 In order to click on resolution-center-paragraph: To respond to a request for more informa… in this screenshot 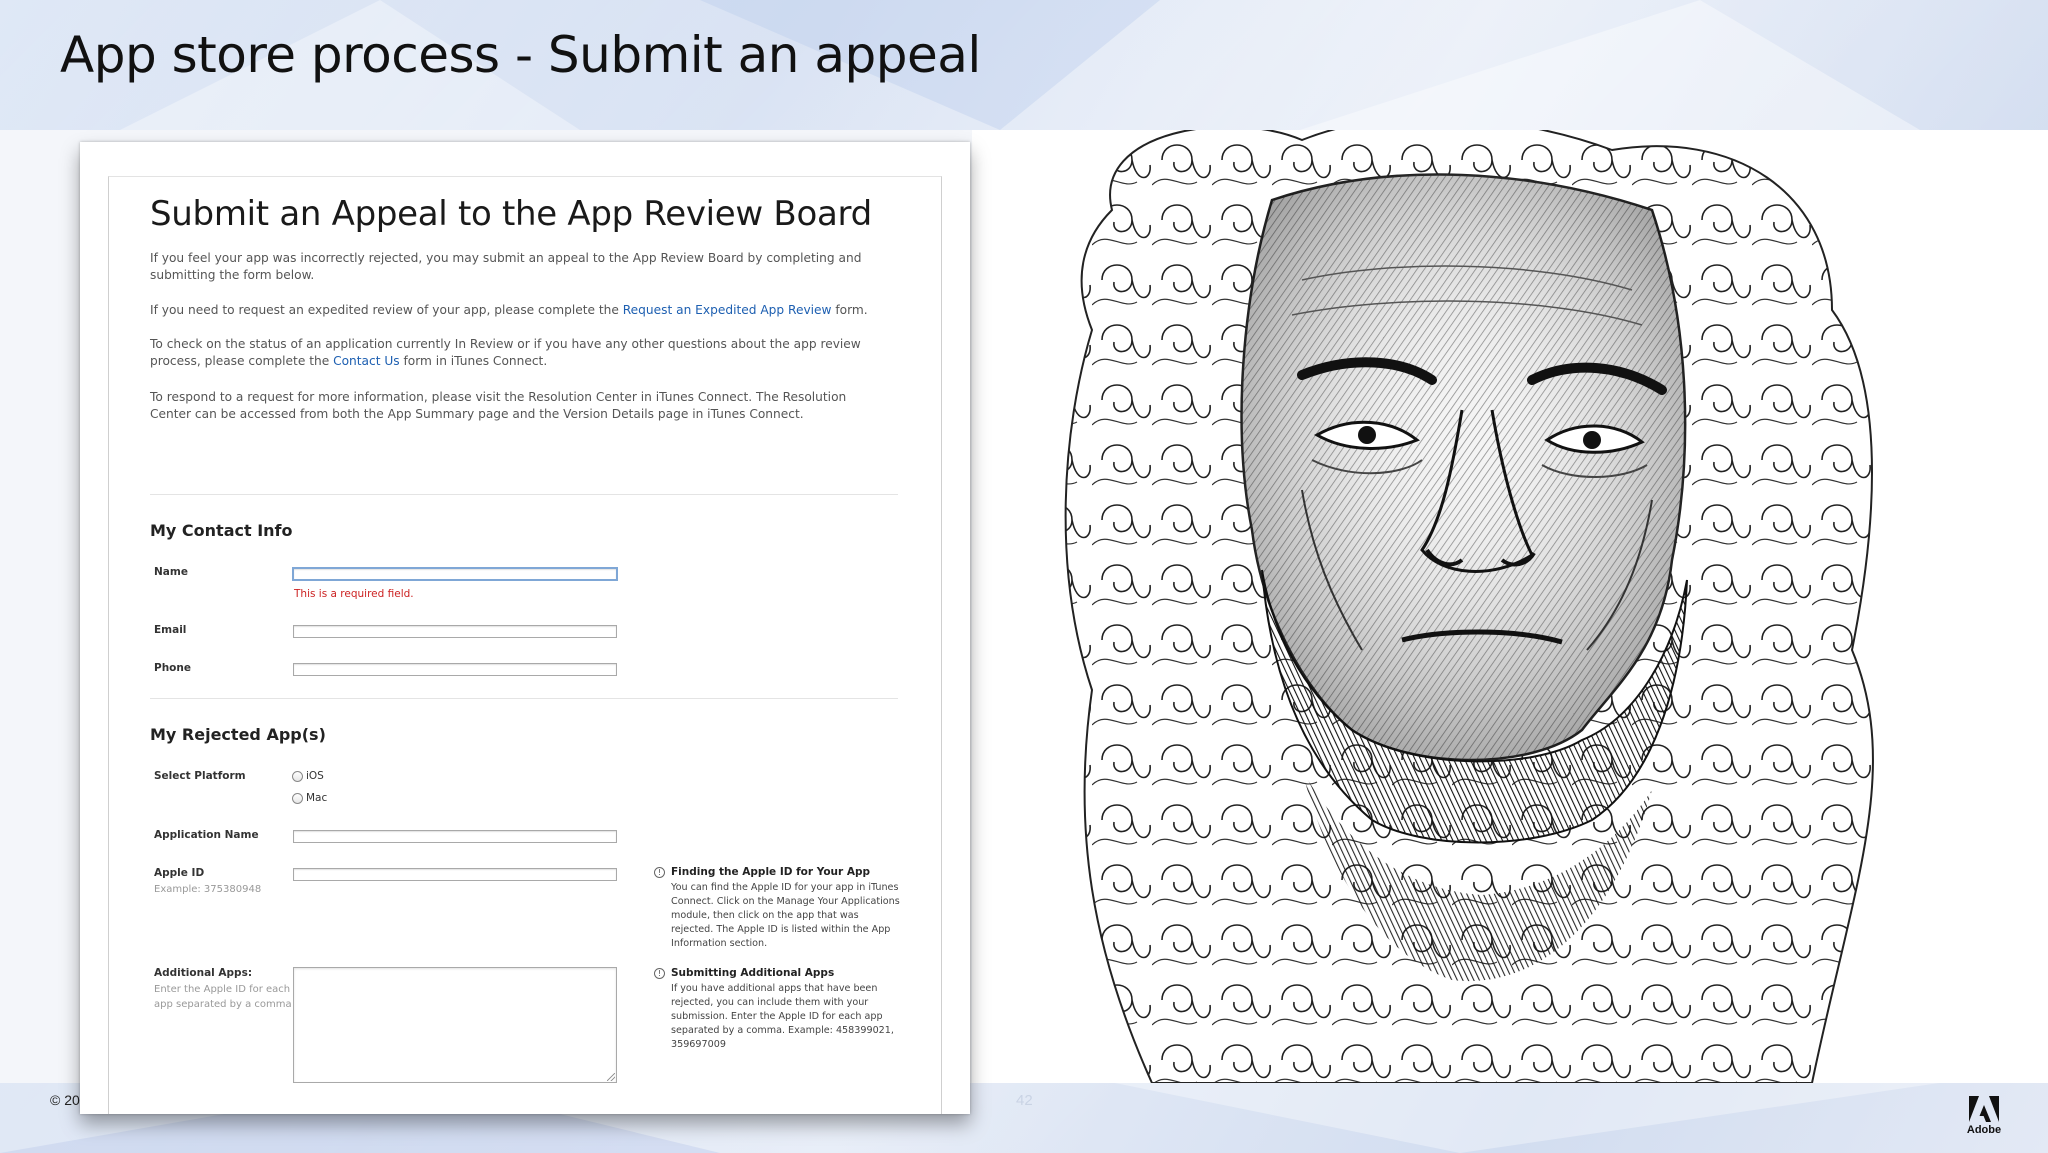, I will do `click(498, 405)`.